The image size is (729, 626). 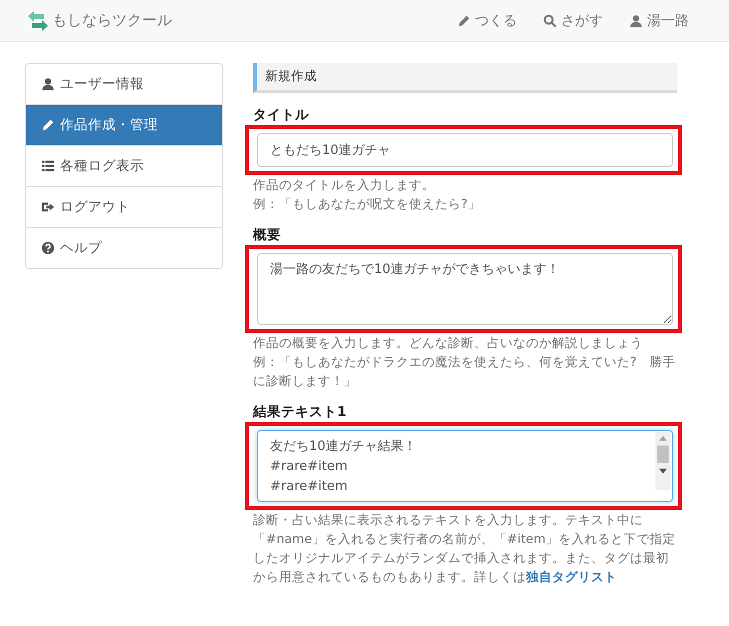 What do you see at coordinates (124, 247) in the screenshot?
I see `sidebar-item: ヘルプ` at bounding box center [124, 247].